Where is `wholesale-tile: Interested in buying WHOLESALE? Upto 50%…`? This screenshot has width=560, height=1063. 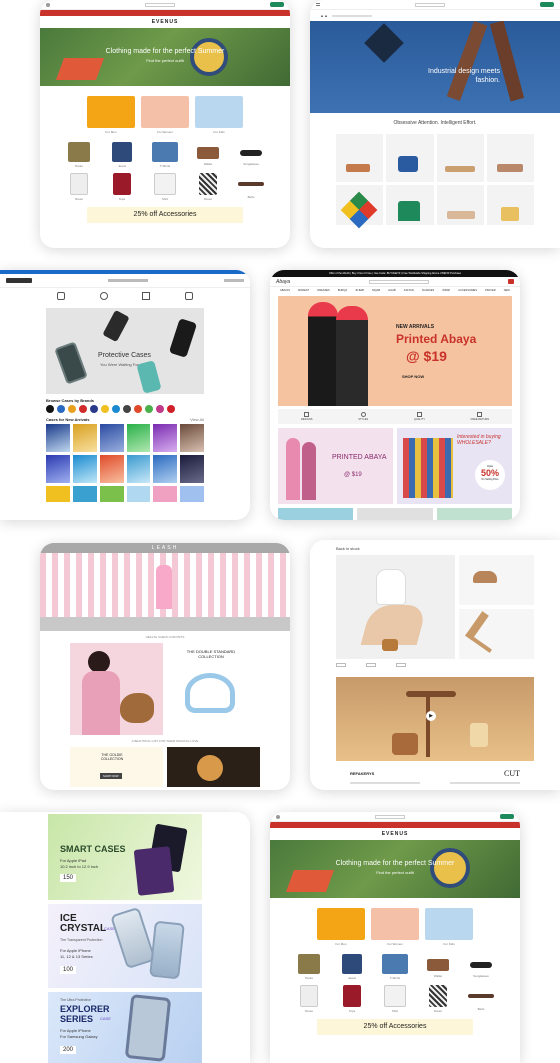
wholesale-tile: Interested in buying WHOLESALE? Upto 50%… is located at coordinates (454, 466).